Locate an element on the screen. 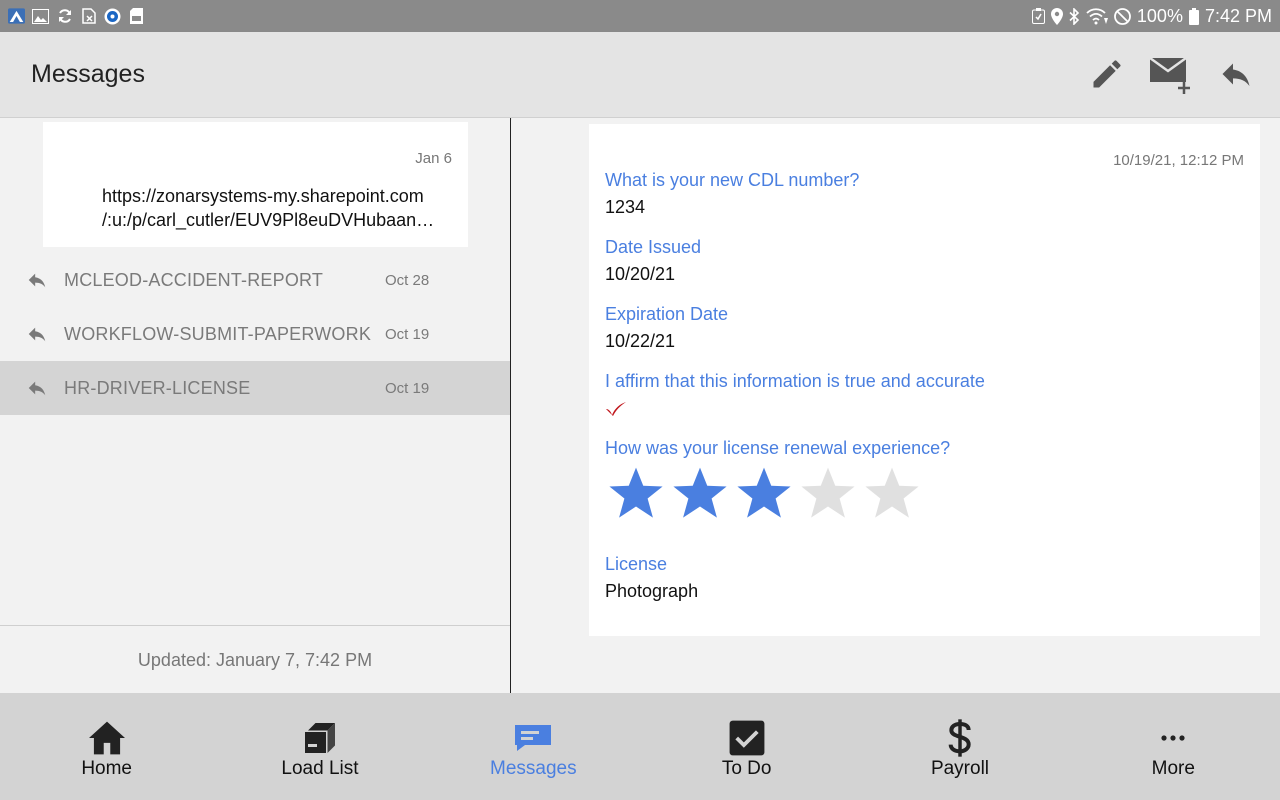 The image size is (1280, 800). more-icon is located at coordinates (1173, 738).